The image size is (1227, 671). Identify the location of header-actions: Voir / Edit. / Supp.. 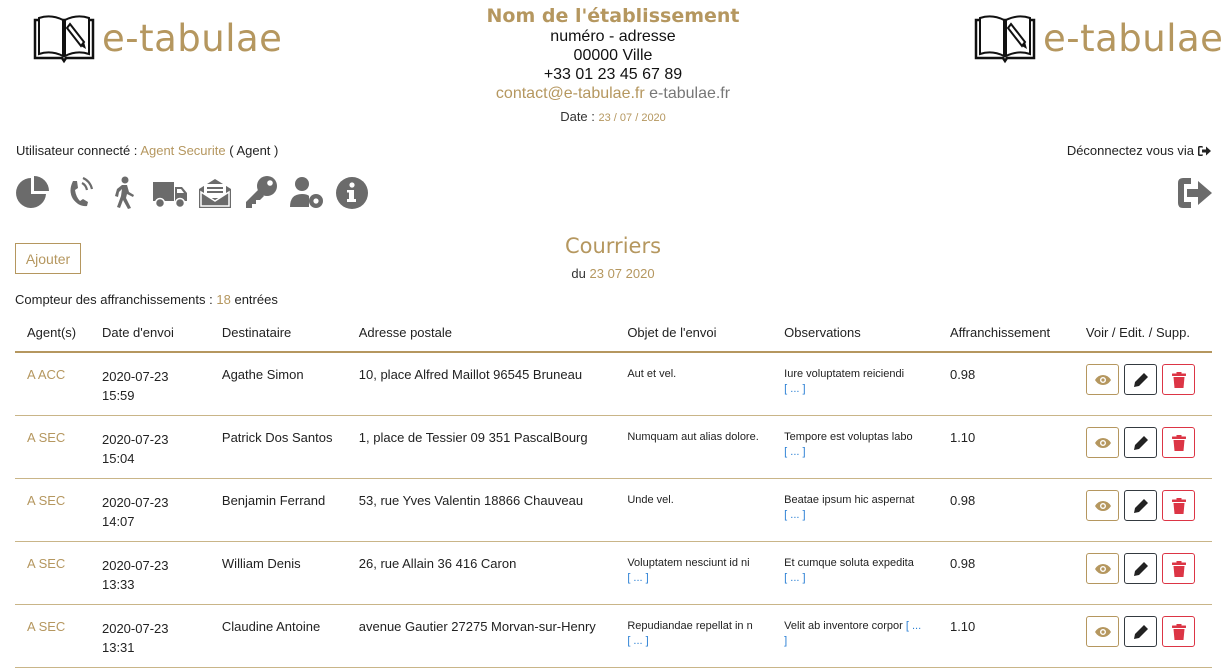
(1142, 333).